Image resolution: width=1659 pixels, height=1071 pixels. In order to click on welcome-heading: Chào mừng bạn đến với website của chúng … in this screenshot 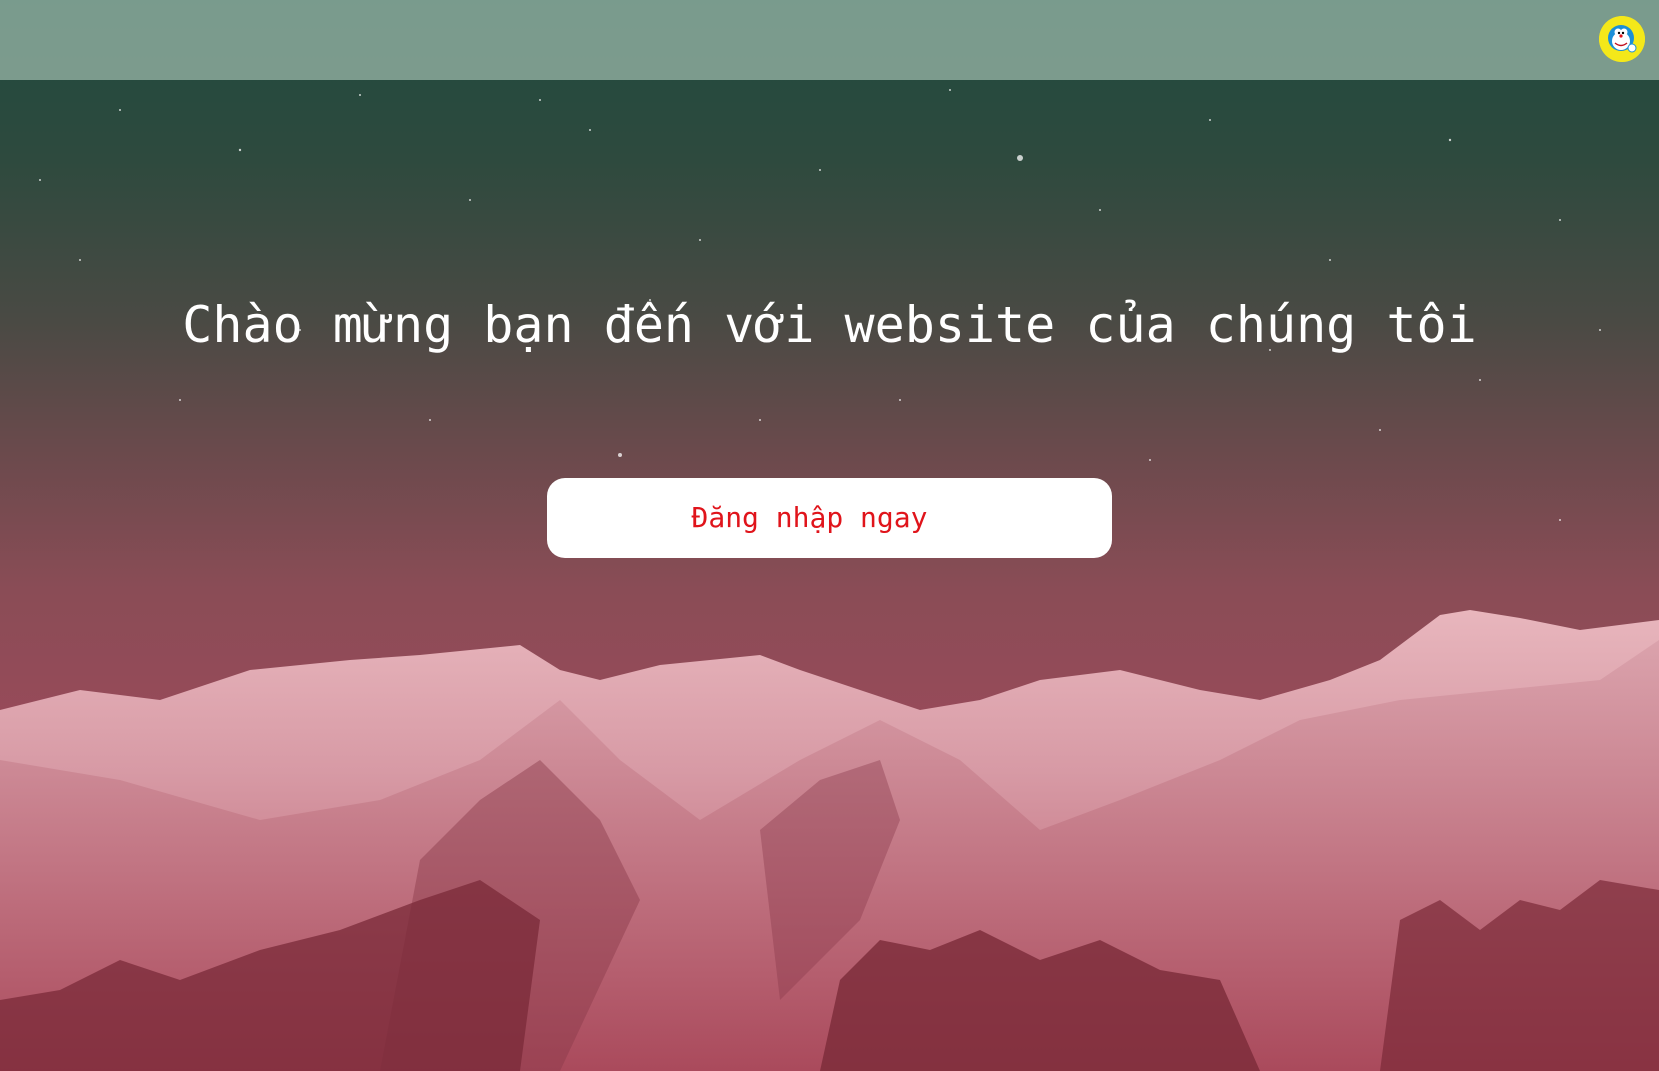, I will do `click(829, 325)`.